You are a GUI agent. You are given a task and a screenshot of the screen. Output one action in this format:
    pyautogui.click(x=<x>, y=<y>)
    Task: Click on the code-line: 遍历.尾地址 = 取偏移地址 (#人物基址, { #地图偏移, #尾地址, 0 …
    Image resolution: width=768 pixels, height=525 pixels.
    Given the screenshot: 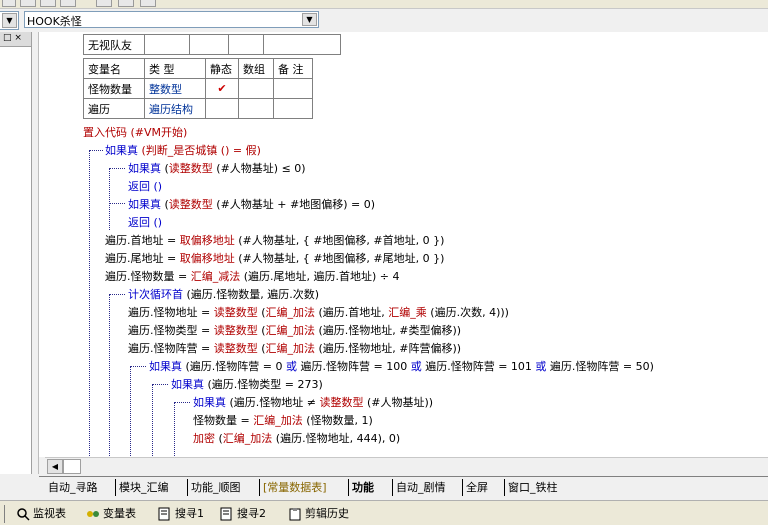 What is the action you would take?
    pyautogui.click(x=274, y=258)
    